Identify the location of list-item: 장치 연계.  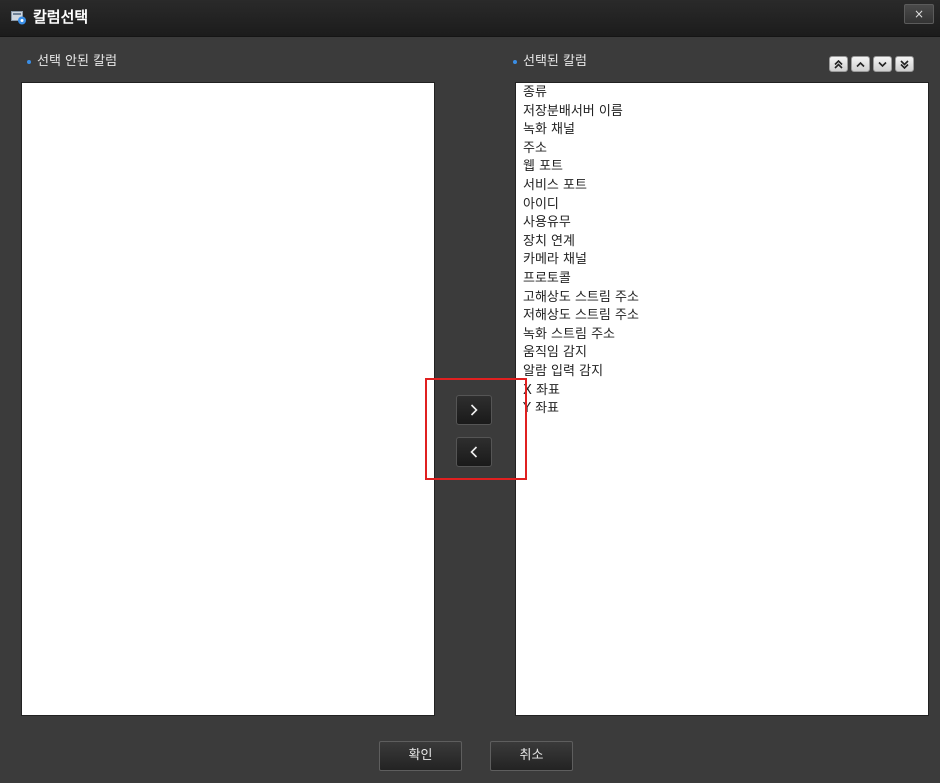
(722, 242).